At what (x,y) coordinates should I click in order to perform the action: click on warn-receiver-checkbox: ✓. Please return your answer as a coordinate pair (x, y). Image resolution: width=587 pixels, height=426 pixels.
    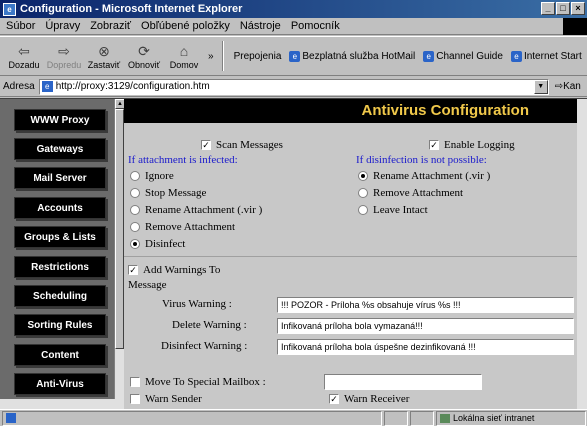
    Looking at the image, I should click on (334, 399).